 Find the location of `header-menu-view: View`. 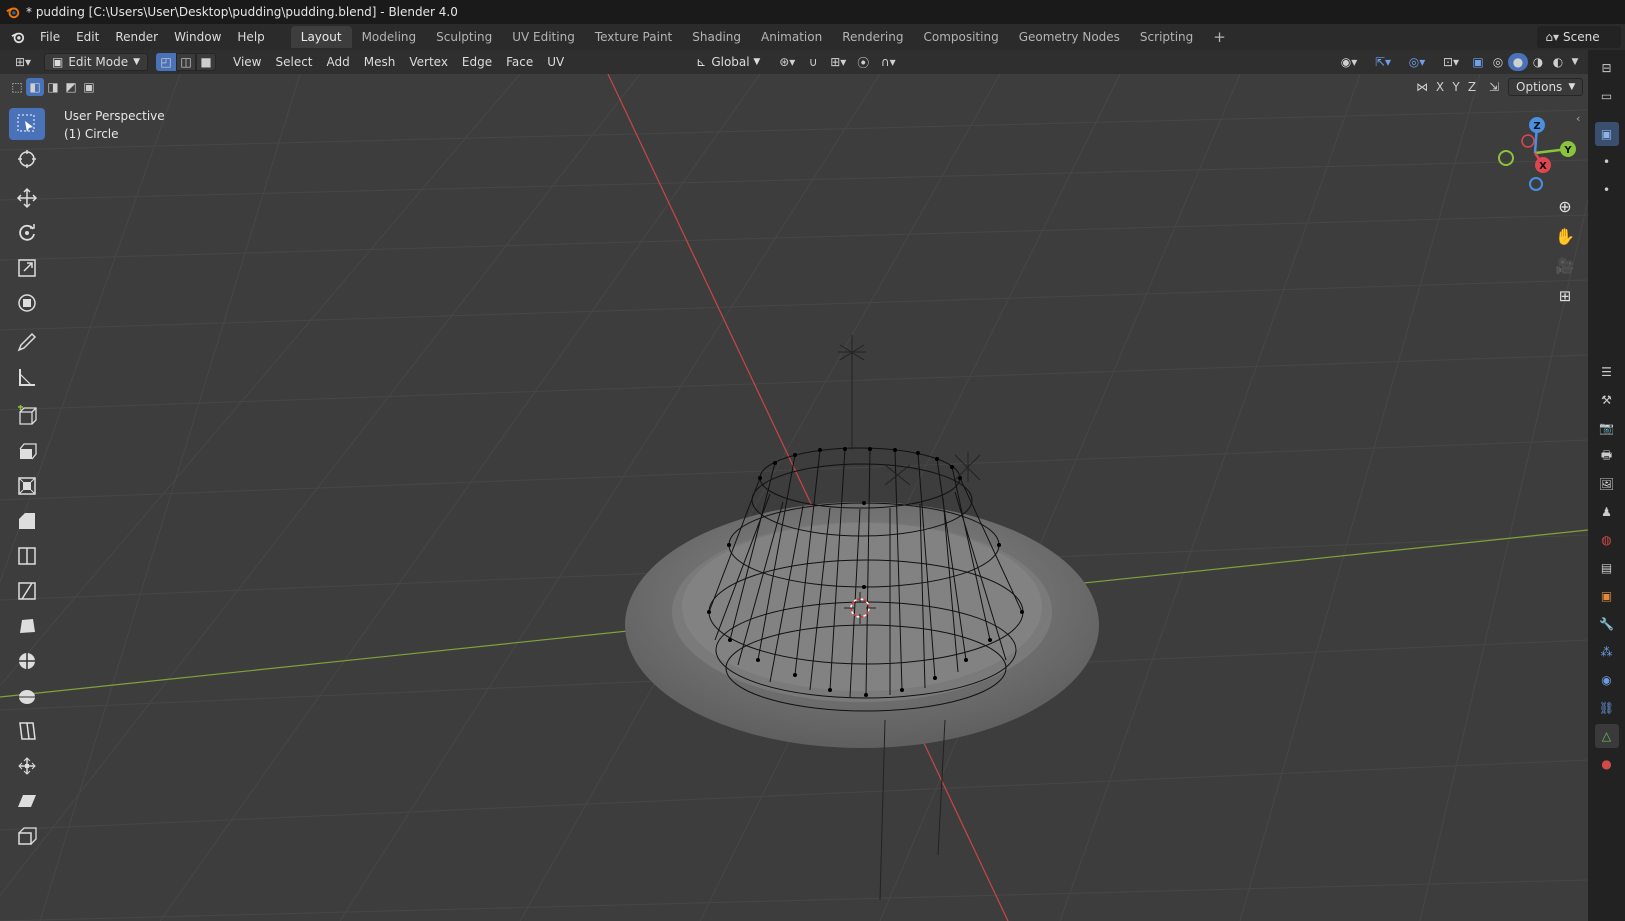

header-menu-view: View is located at coordinates (247, 62).